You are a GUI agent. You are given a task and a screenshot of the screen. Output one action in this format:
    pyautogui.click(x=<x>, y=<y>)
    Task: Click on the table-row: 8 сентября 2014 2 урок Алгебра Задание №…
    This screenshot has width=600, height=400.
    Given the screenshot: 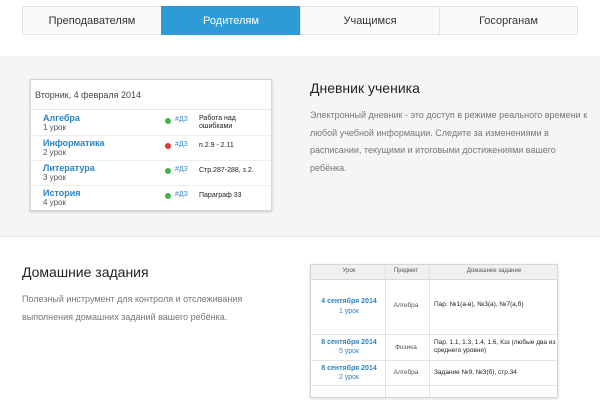 What is the action you would take?
    pyautogui.click(x=434, y=373)
    